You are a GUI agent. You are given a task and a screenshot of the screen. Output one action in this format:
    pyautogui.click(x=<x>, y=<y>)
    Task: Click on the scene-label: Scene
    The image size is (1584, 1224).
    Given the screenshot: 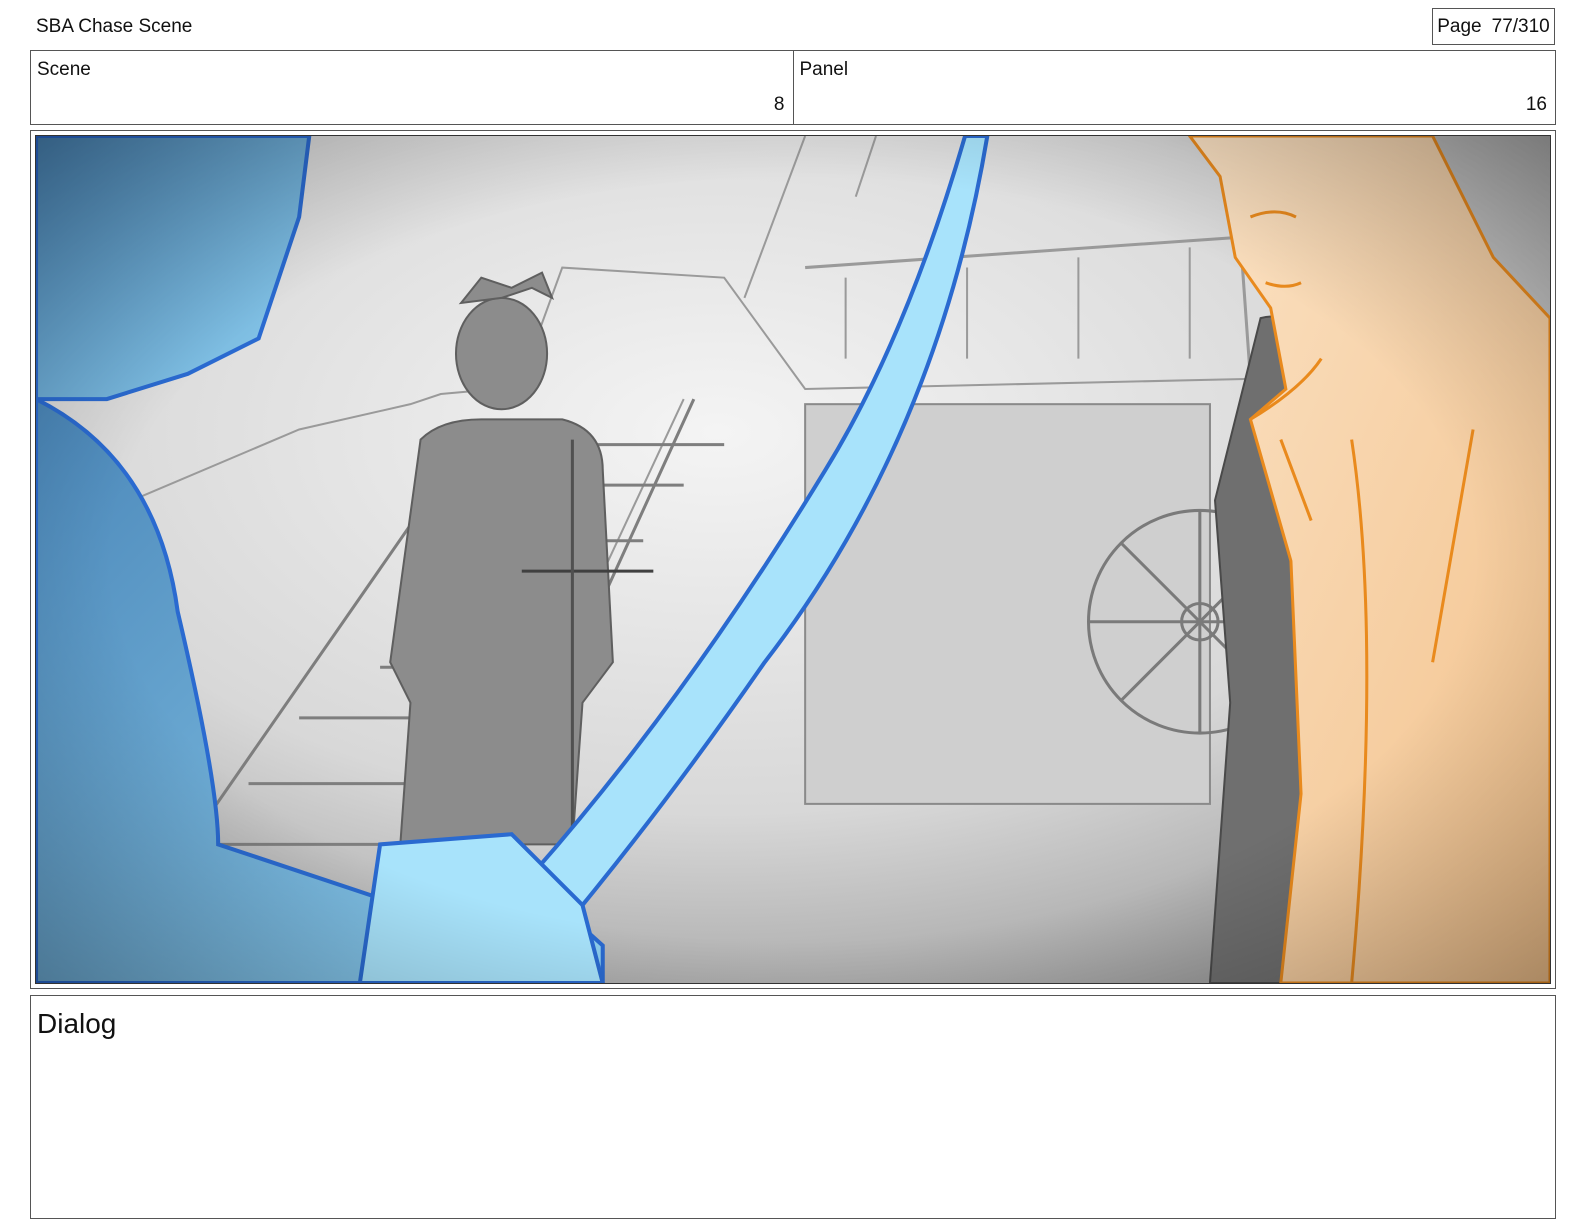 What is the action you would take?
    pyautogui.click(x=64, y=69)
    